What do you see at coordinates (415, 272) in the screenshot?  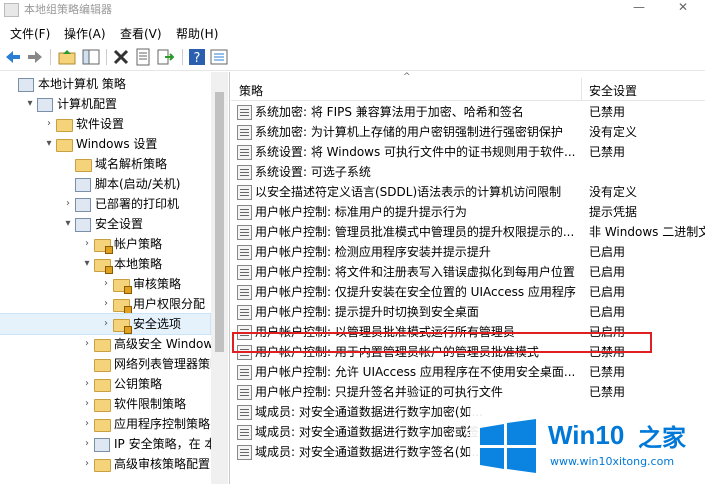 I see `policy-name: 用户帐户控制: 将文件和注册表写入错误虚拟化到每用户位置` at bounding box center [415, 272].